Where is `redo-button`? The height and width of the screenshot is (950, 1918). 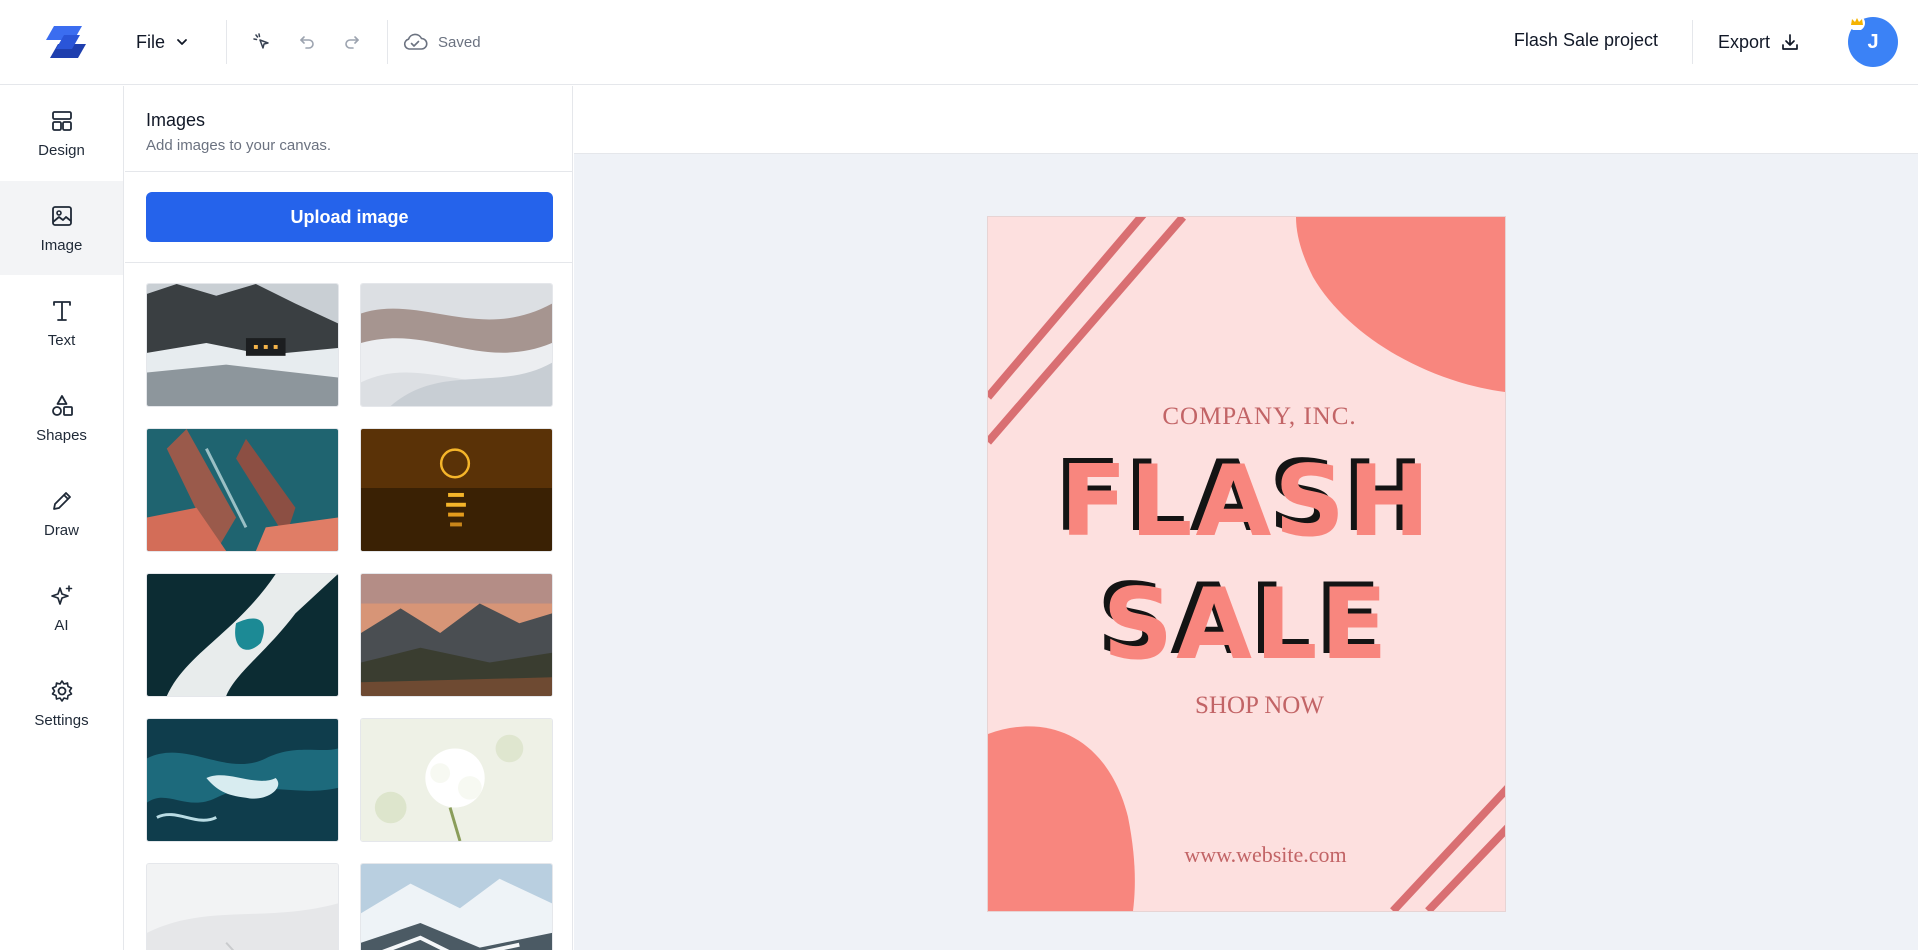
redo-button is located at coordinates (352, 42).